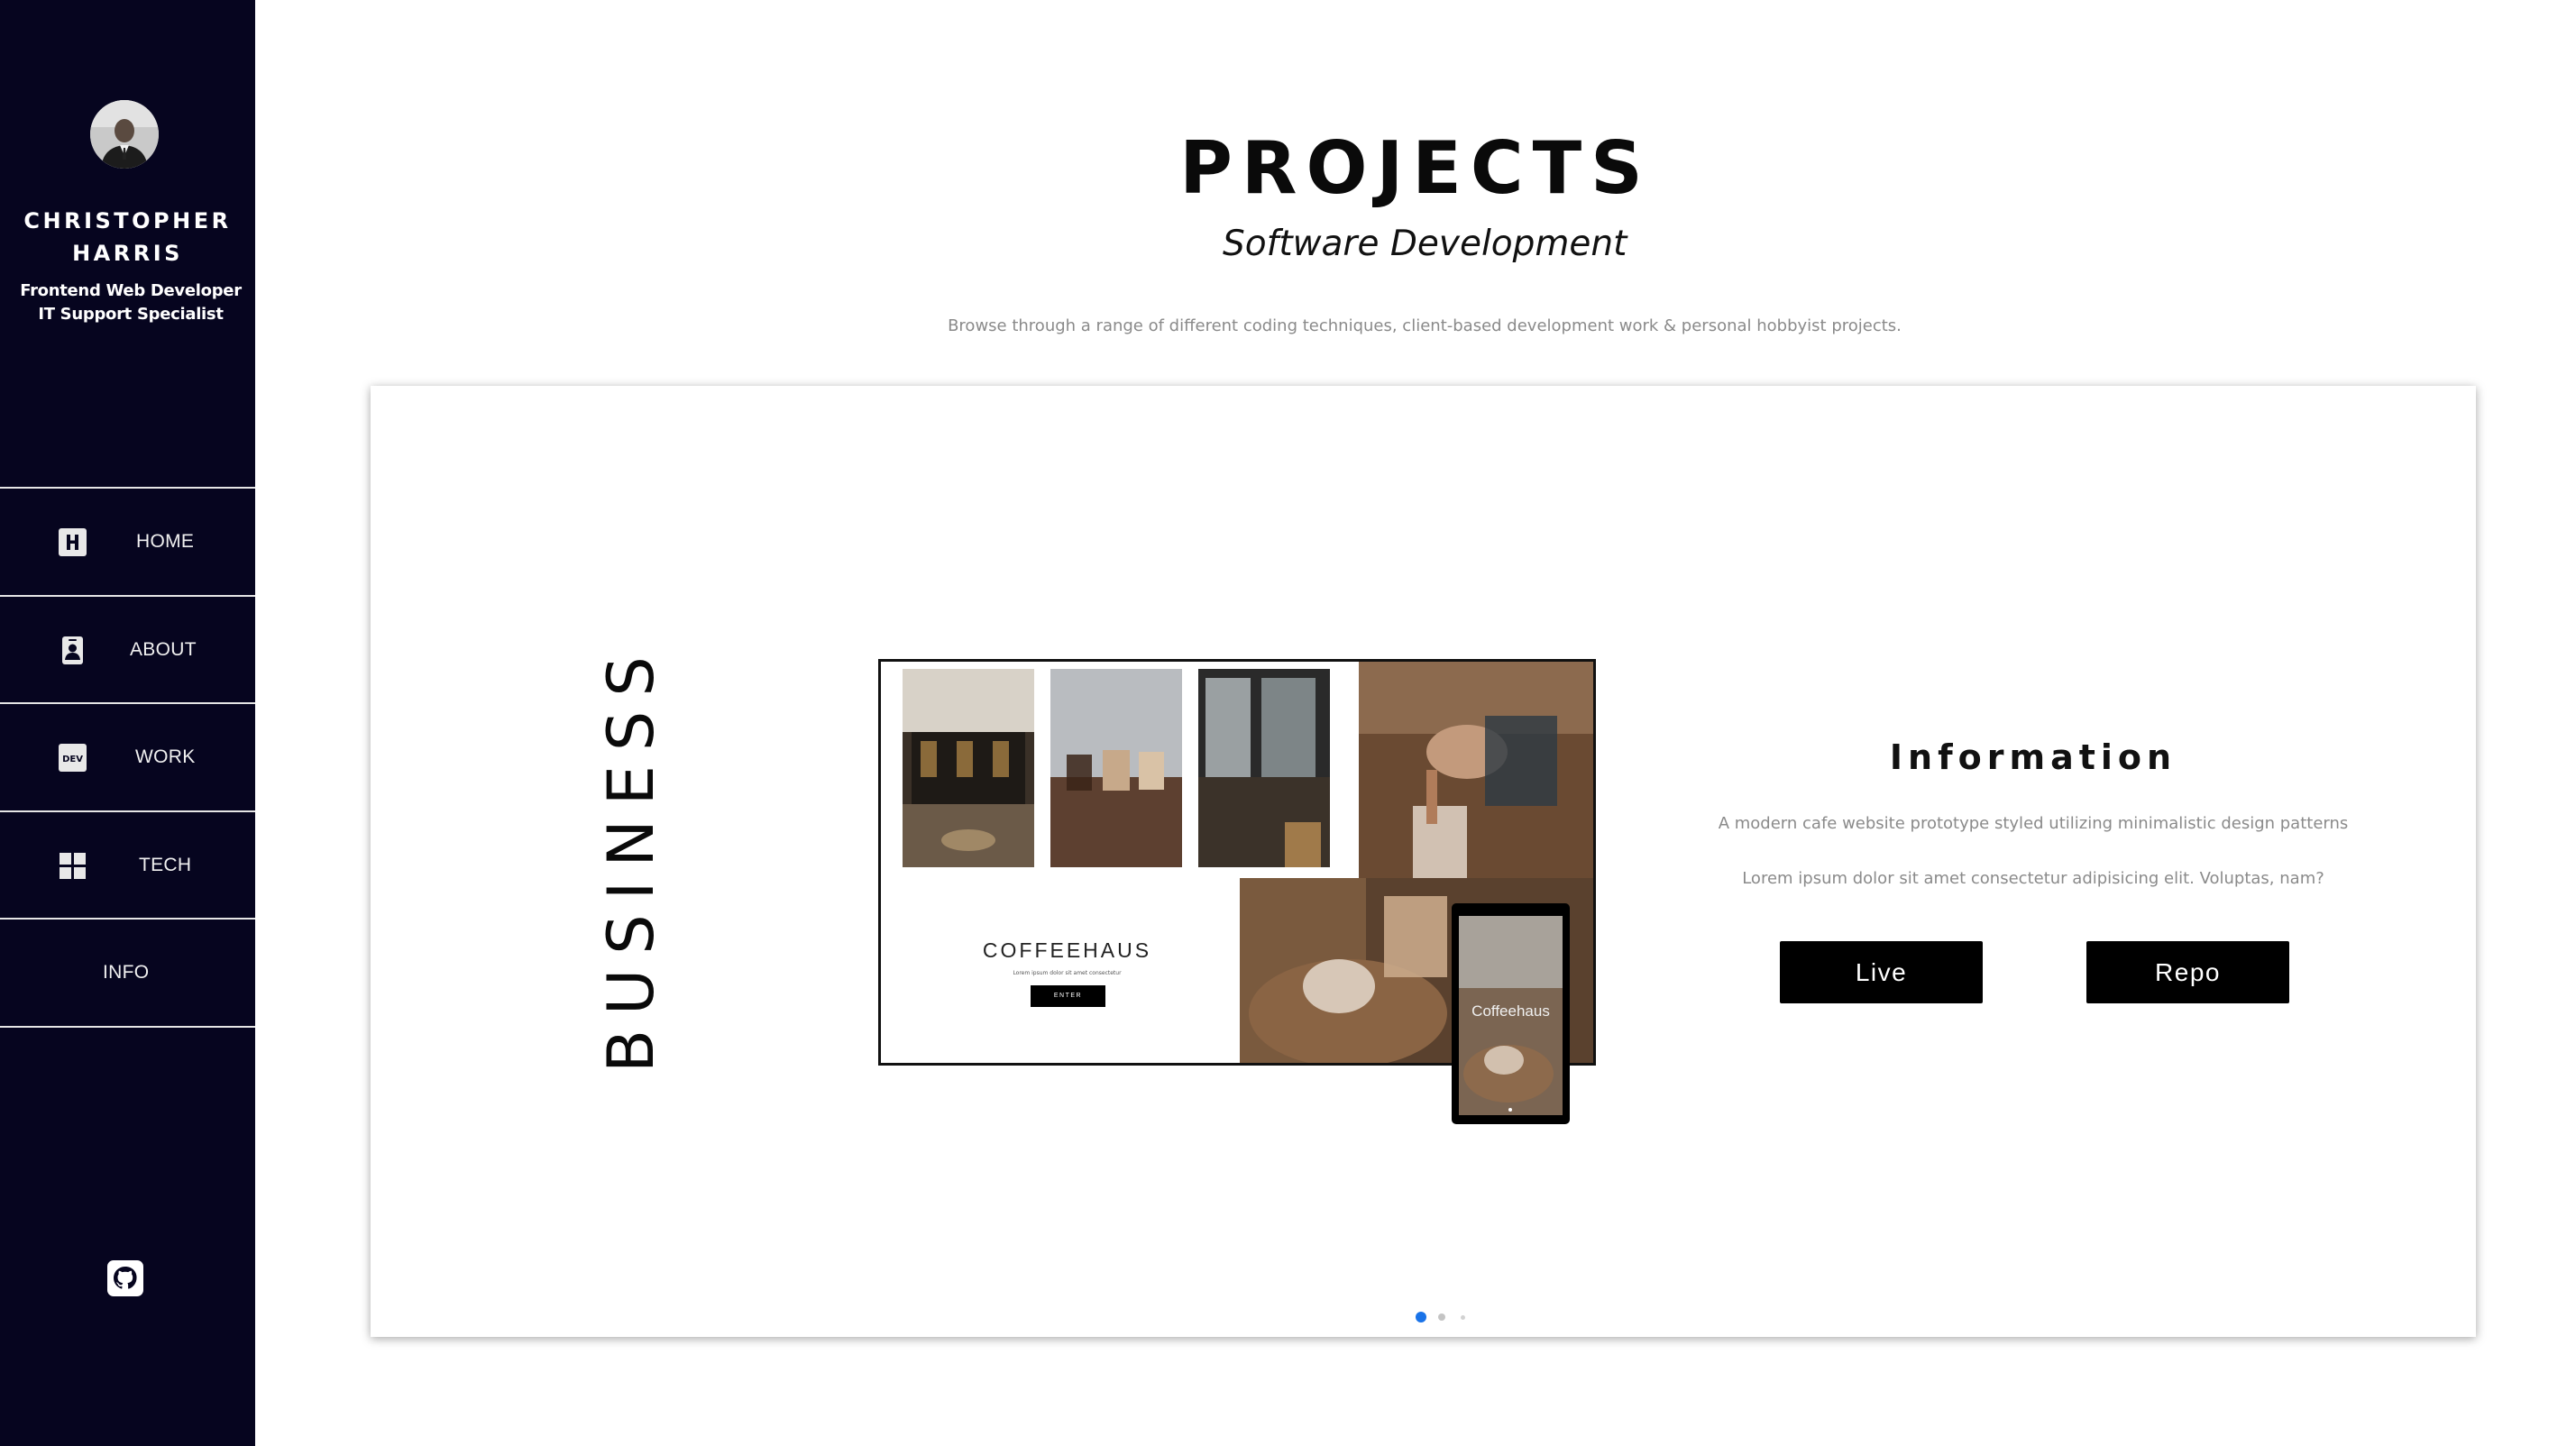  Describe the element at coordinates (165, 541) in the screenshot. I see `sidebar-item-label: HOME` at that location.